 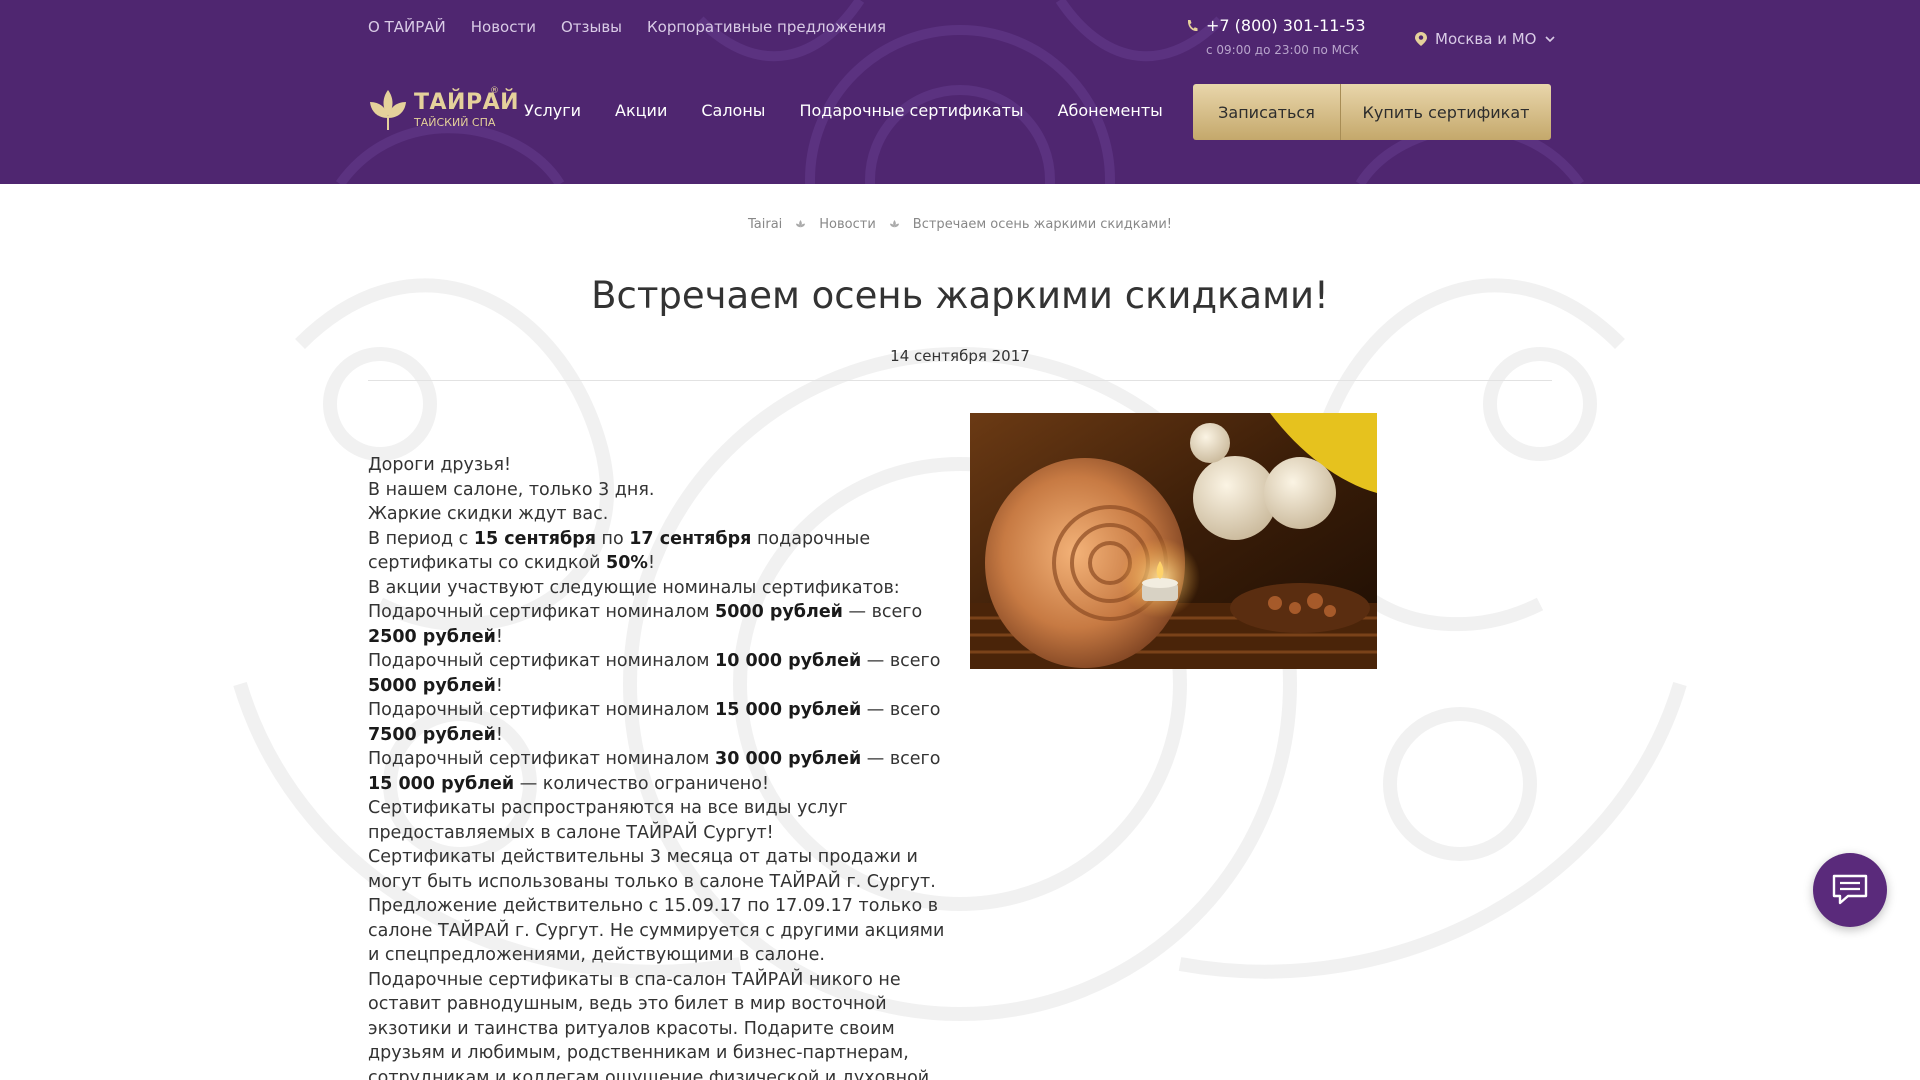 What do you see at coordinates (1173, 541) in the screenshot?
I see `article-photo` at bounding box center [1173, 541].